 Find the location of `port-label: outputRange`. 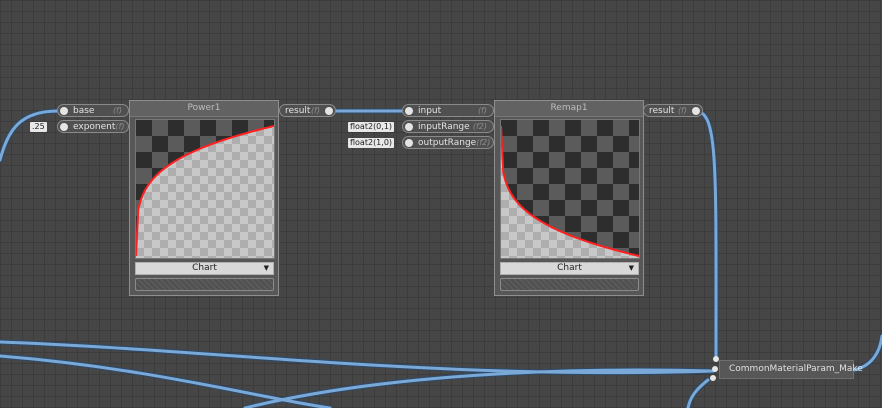

port-label: outputRange is located at coordinates (447, 142).